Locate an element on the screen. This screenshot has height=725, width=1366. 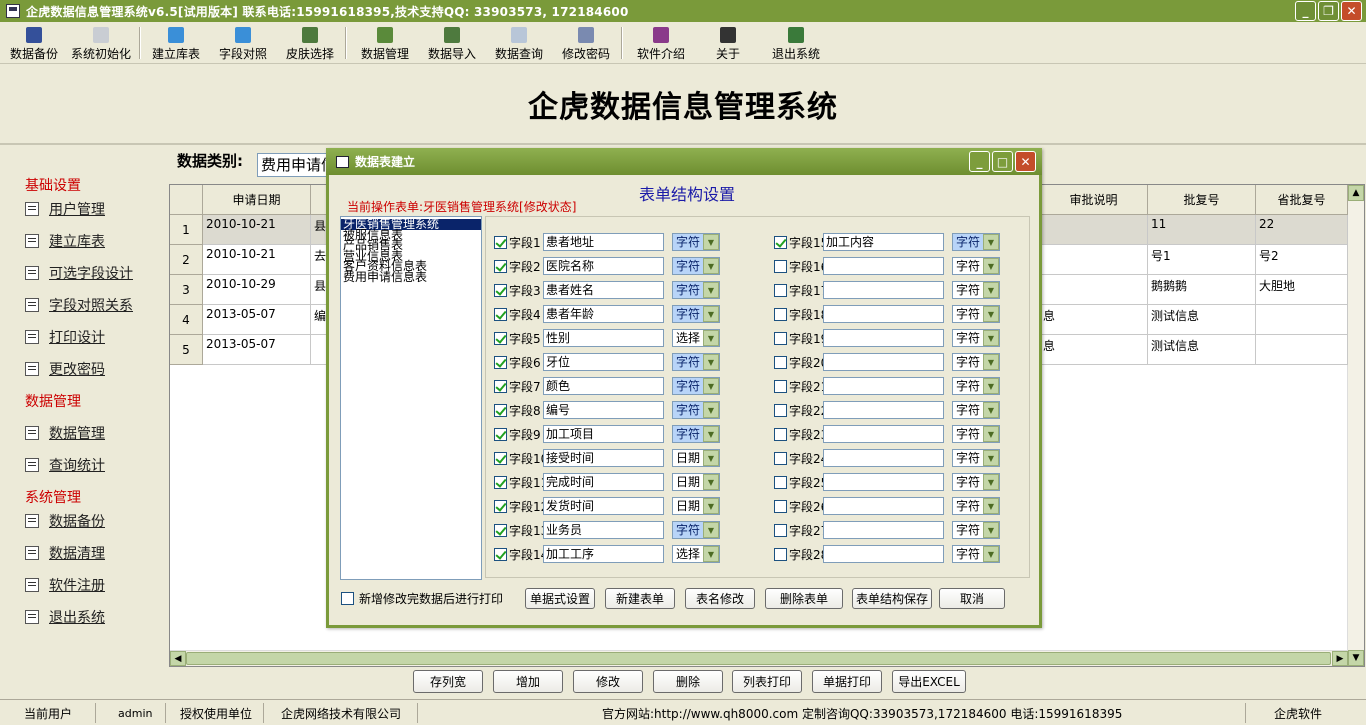
field-name-input: 加工工序 is located at coordinates (603, 554).